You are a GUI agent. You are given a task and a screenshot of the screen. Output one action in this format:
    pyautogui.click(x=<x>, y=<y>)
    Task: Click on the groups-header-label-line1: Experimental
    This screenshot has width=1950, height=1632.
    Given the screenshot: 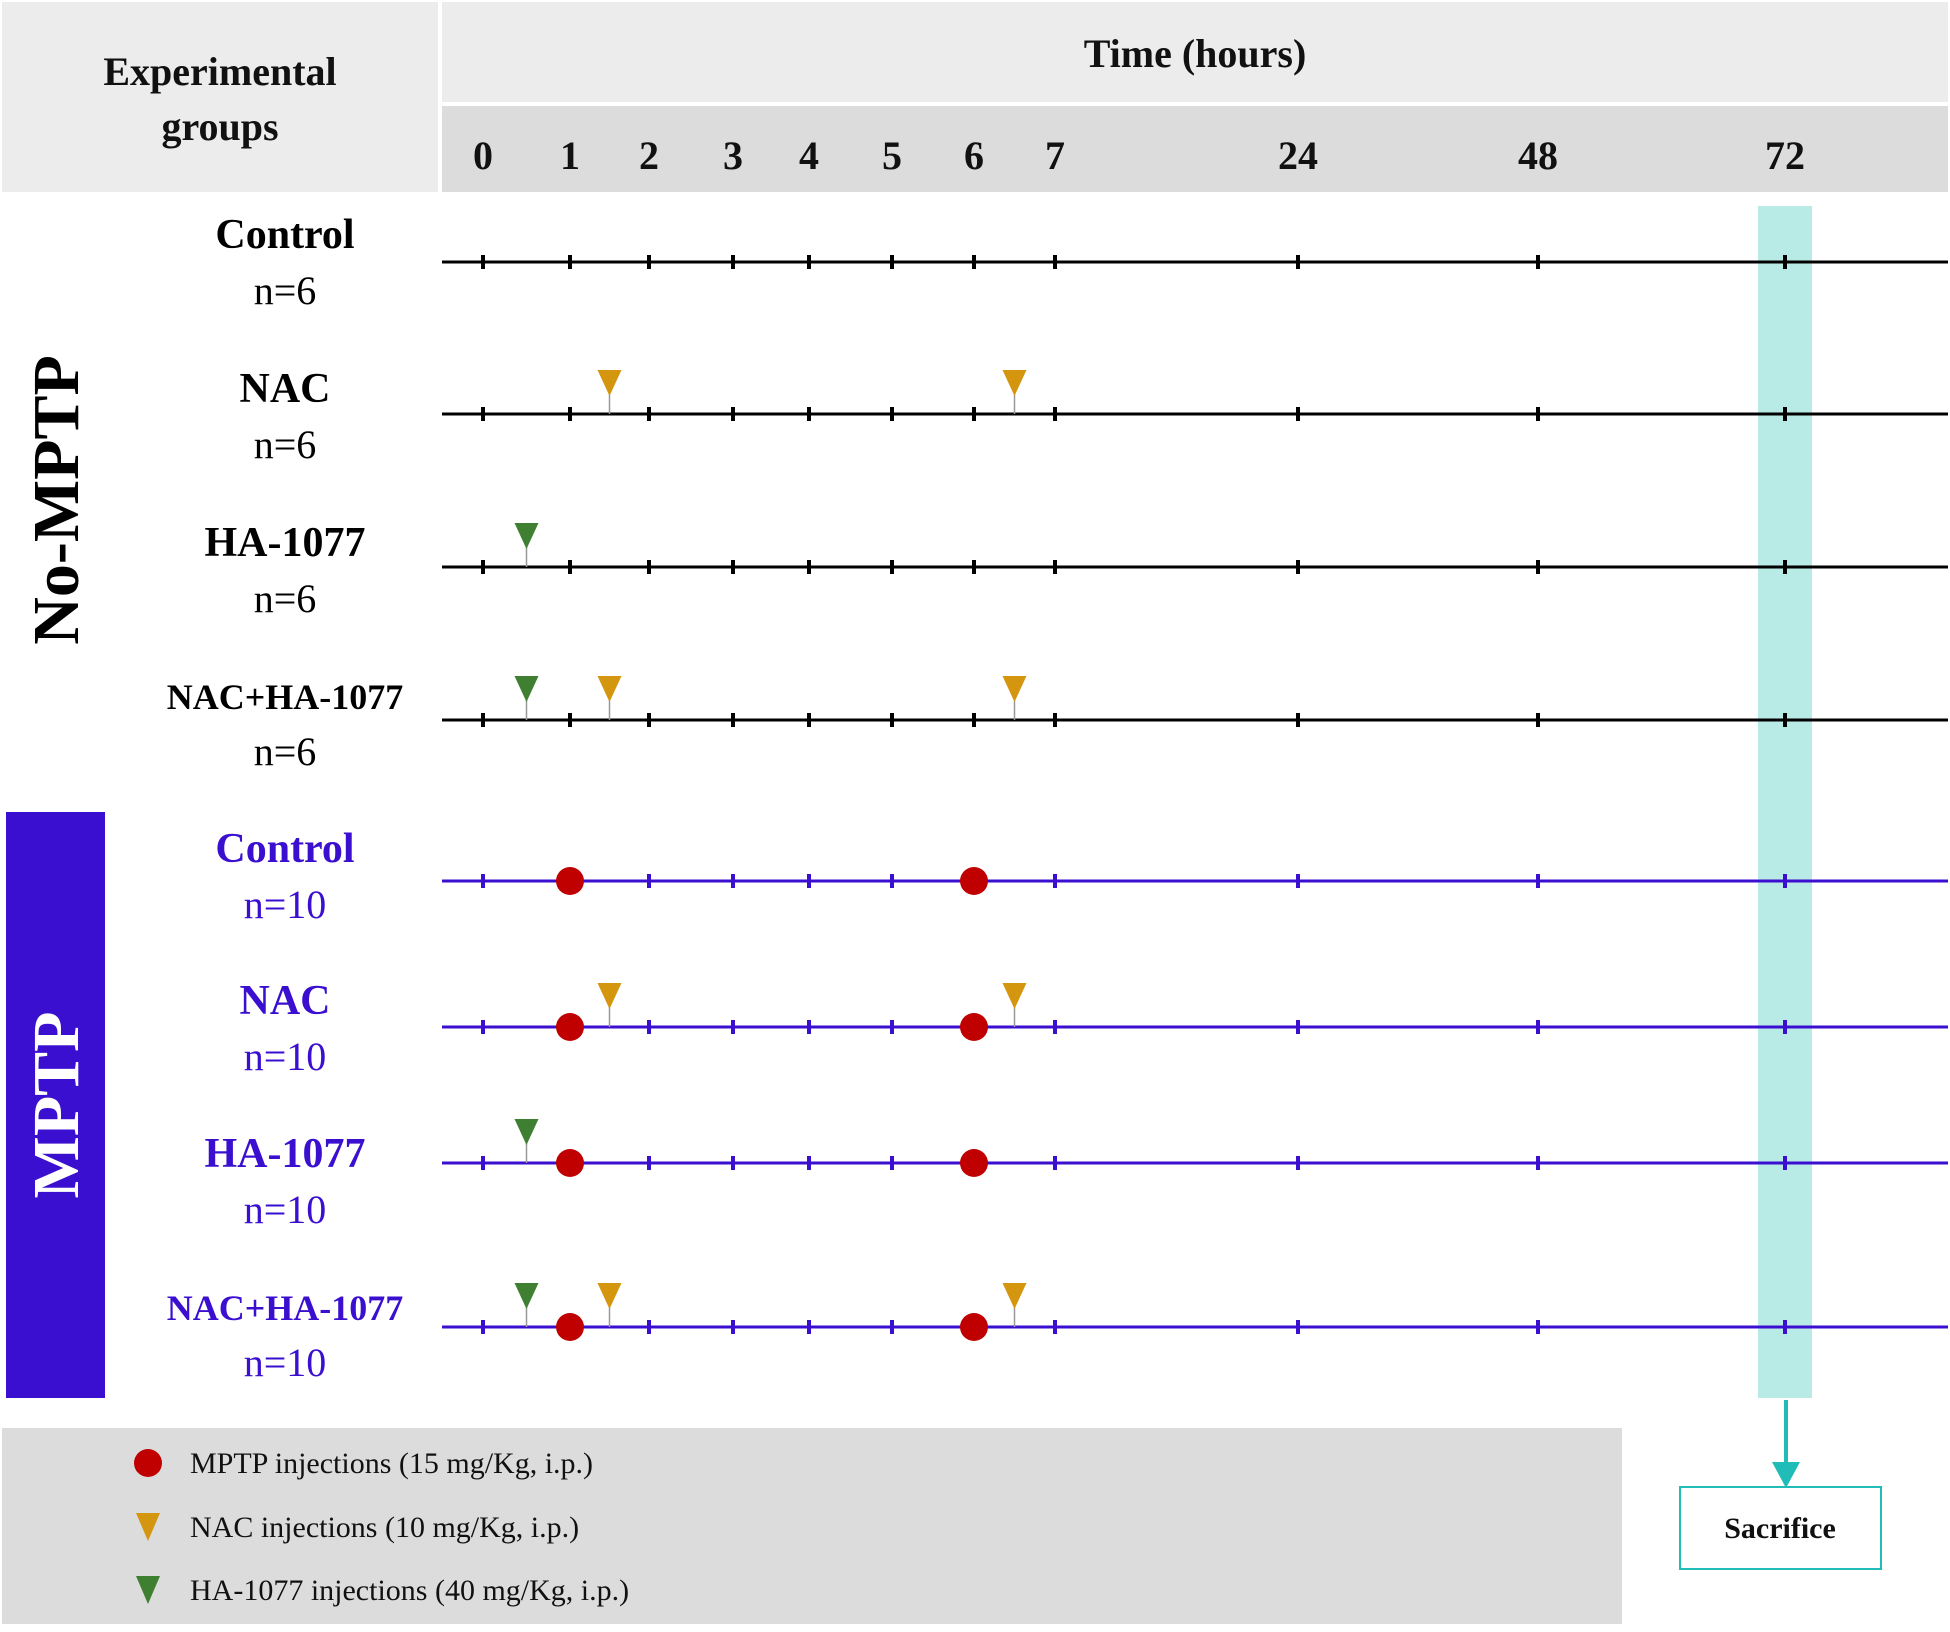 What is the action you would take?
    pyautogui.click(x=219, y=71)
    